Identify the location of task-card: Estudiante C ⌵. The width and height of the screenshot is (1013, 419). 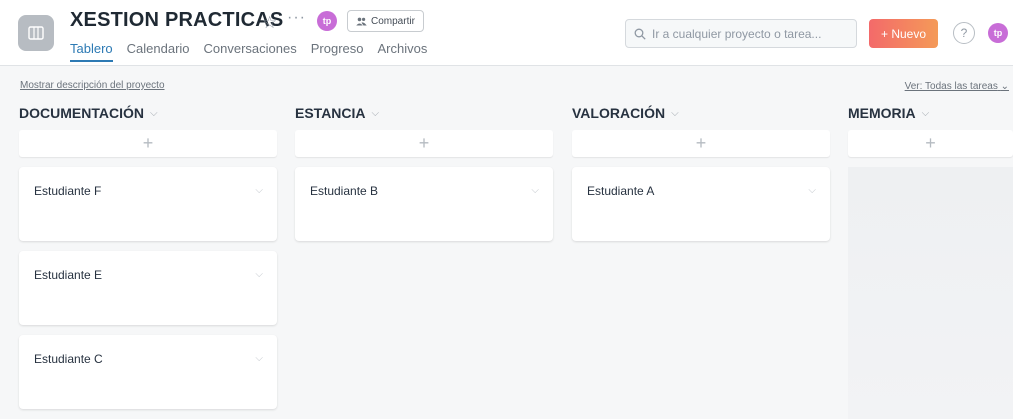
(148, 372).